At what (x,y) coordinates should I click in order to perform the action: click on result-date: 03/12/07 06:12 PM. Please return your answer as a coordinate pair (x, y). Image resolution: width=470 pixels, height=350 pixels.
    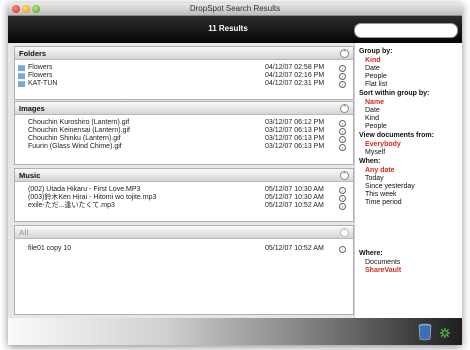
    Looking at the image, I should click on (295, 122).